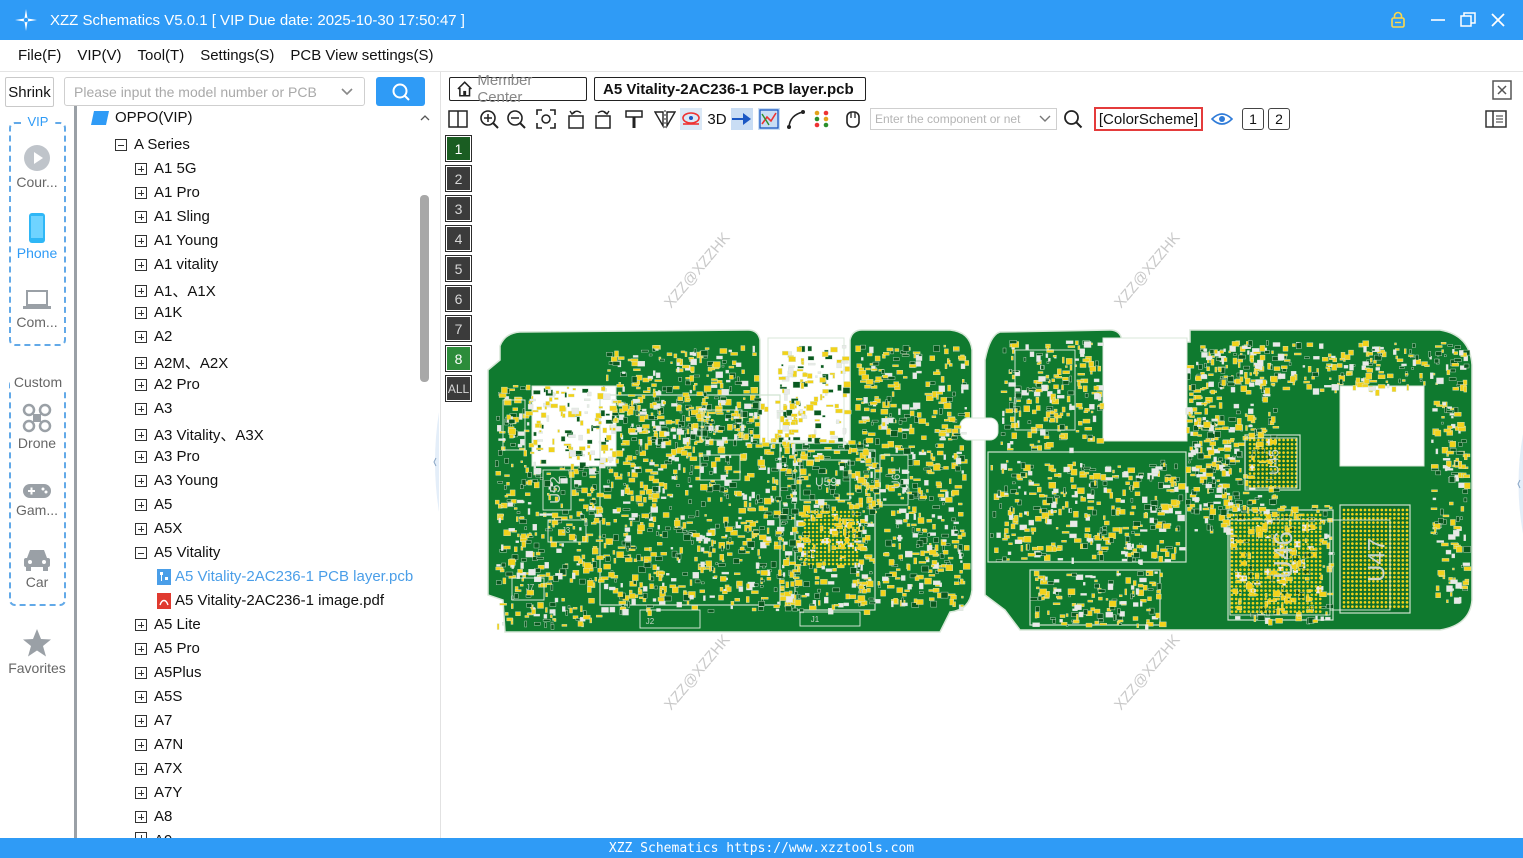  What do you see at coordinates (177, 552) in the screenshot?
I see `tree-item-expanded: A5 Vitality` at bounding box center [177, 552].